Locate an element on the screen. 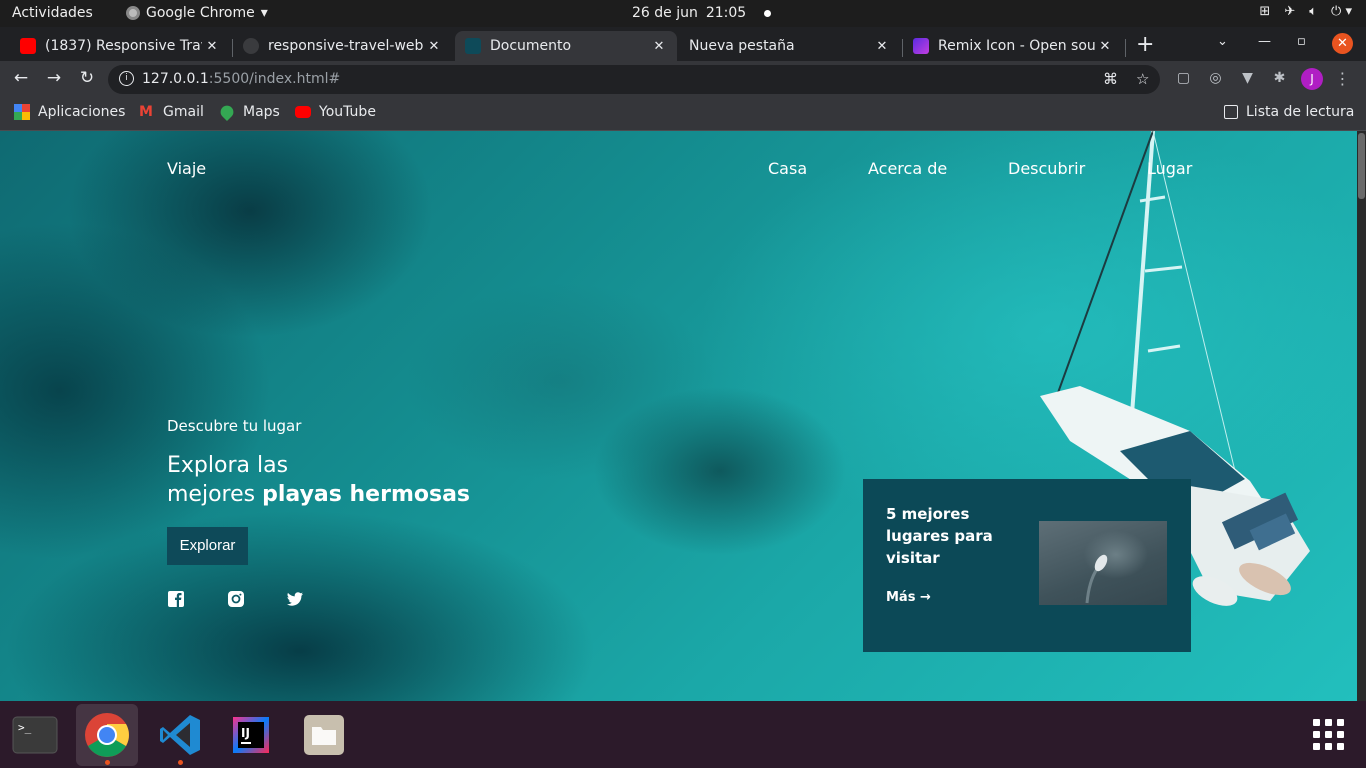 The width and height of the screenshot is (1366, 768). clock: 26 de jun 21:05 is located at coordinates (702, 13).